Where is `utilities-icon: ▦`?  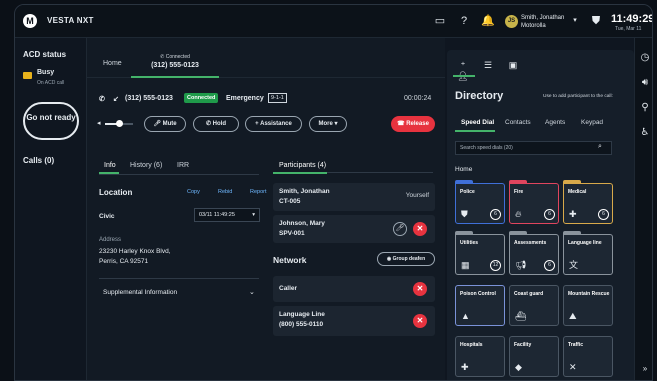
utilities-icon: ▦ is located at coordinates (465, 265).